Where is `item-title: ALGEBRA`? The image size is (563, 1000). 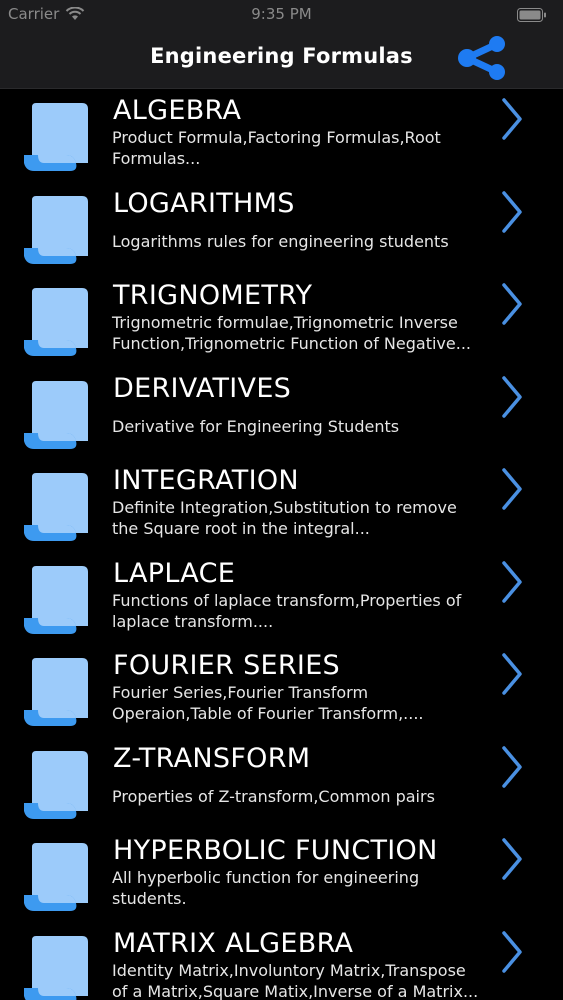
item-title: ALGEBRA is located at coordinates (177, 110).